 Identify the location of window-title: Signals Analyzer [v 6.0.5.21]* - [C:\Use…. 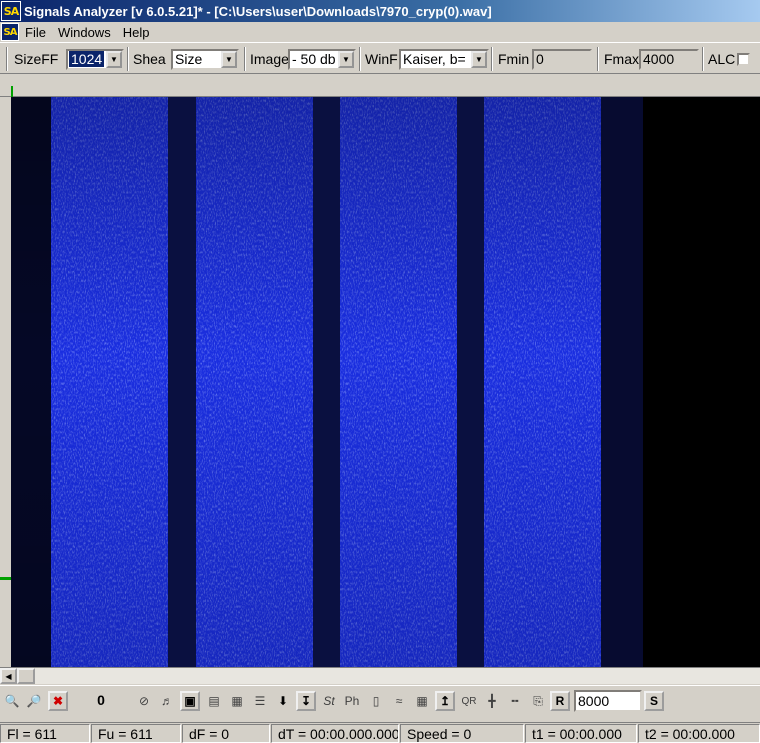
(258, 11).